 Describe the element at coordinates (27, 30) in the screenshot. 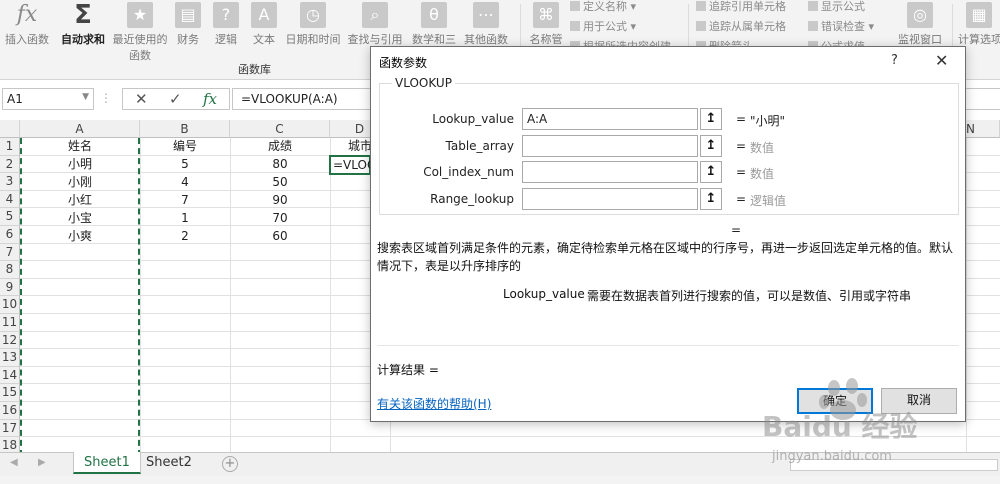

I see `insert-function-button: fx 插入函数` at that location.